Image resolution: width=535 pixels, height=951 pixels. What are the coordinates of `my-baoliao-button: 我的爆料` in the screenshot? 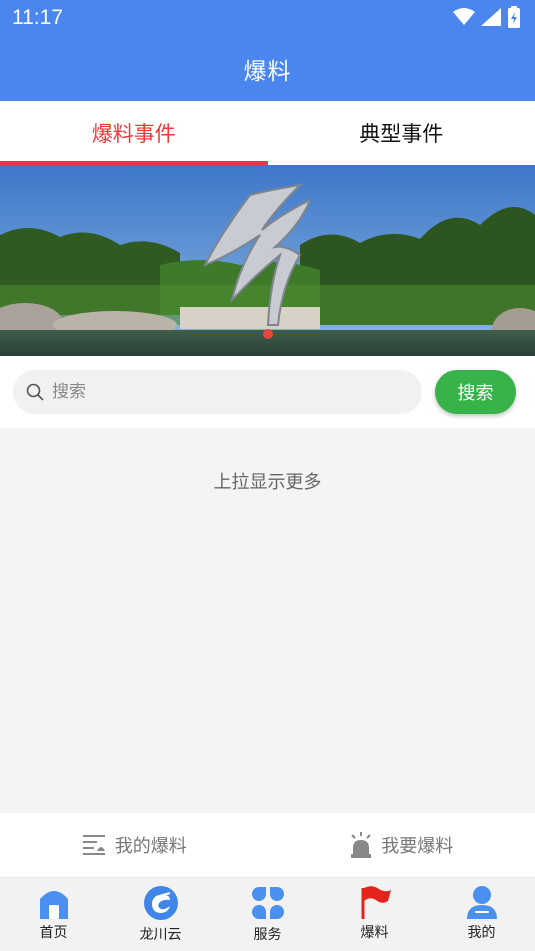 It's located at (134, 845).